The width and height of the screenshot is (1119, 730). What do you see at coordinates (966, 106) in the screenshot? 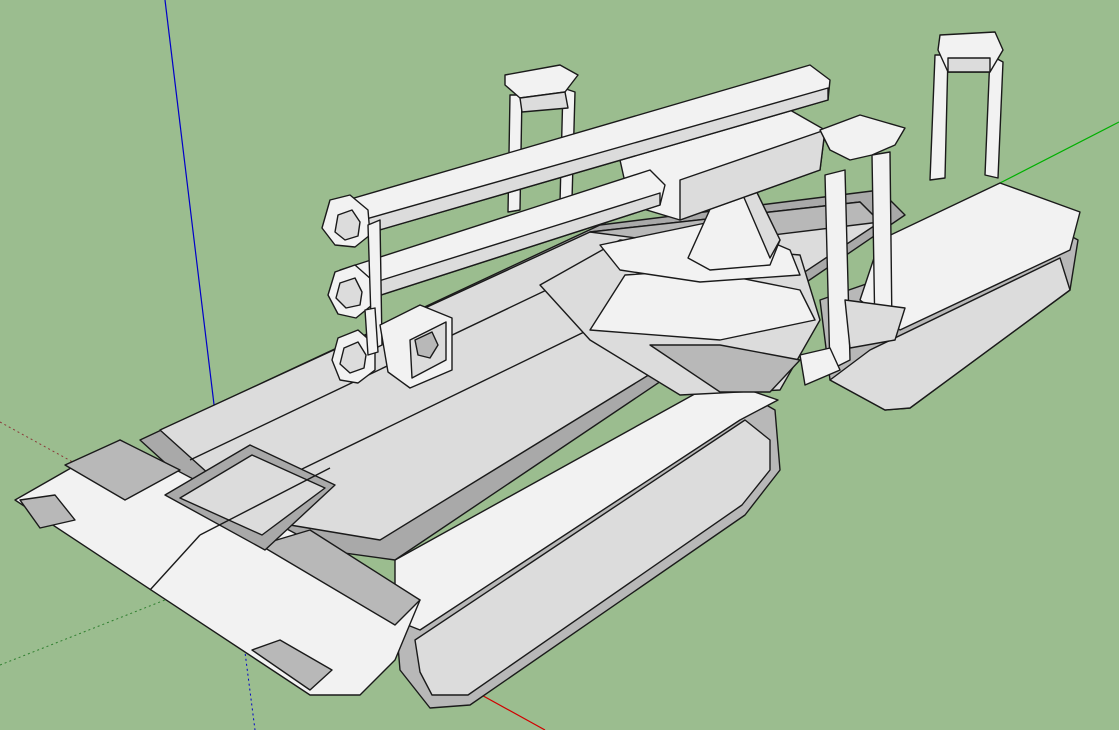
I see `support-frame-right` at bounding box center [966, 106].